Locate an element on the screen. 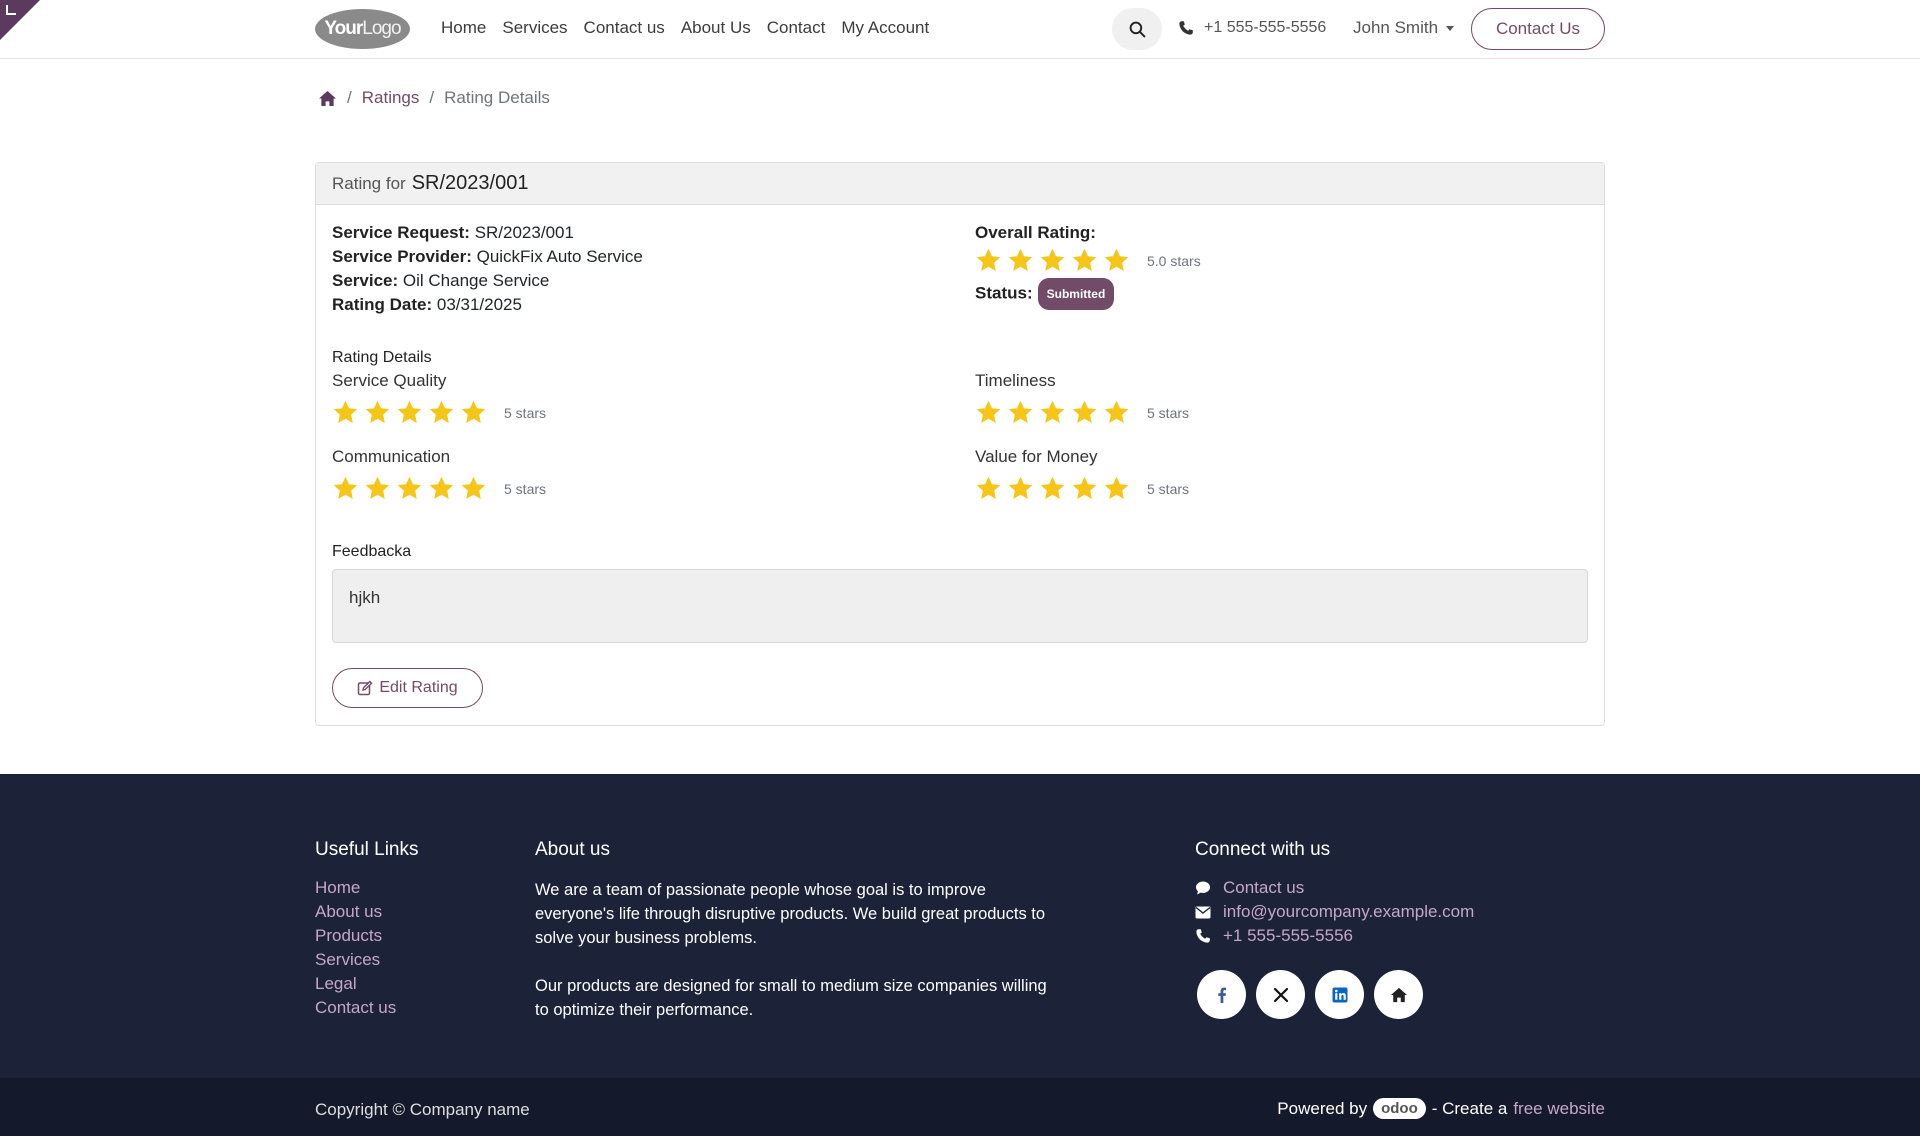  home-button is located at coordinates (1398, 994).